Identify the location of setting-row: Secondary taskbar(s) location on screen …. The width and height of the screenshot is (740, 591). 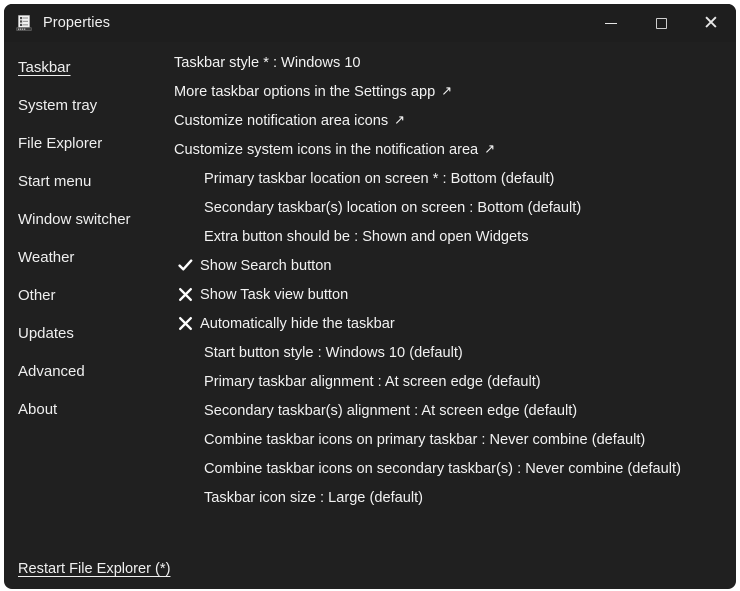
(455, 207).